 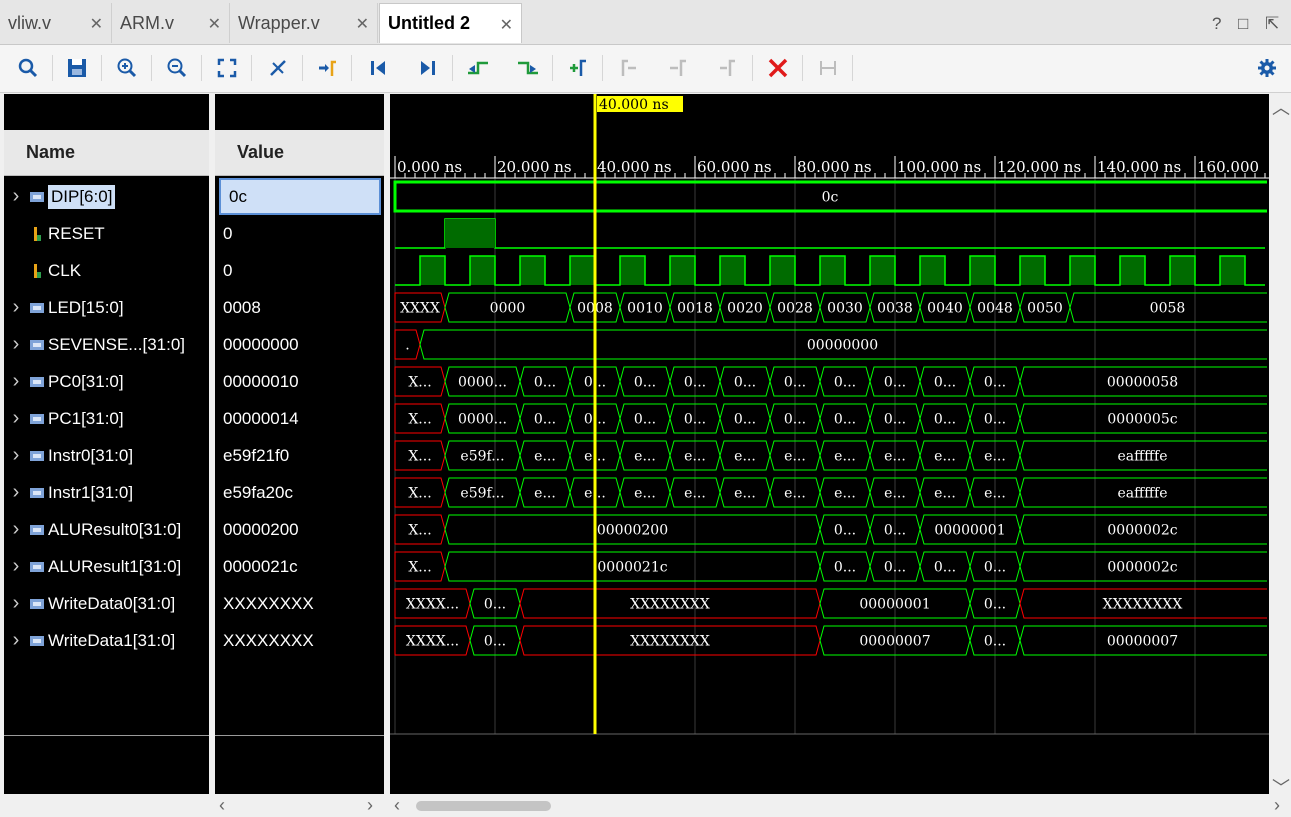 What do you see at coordinates (108, 640) in the screenshot?
I see `signal-row-writedata1-31-0: › WriteData1[31:0]` at bounding box center [108, 640].